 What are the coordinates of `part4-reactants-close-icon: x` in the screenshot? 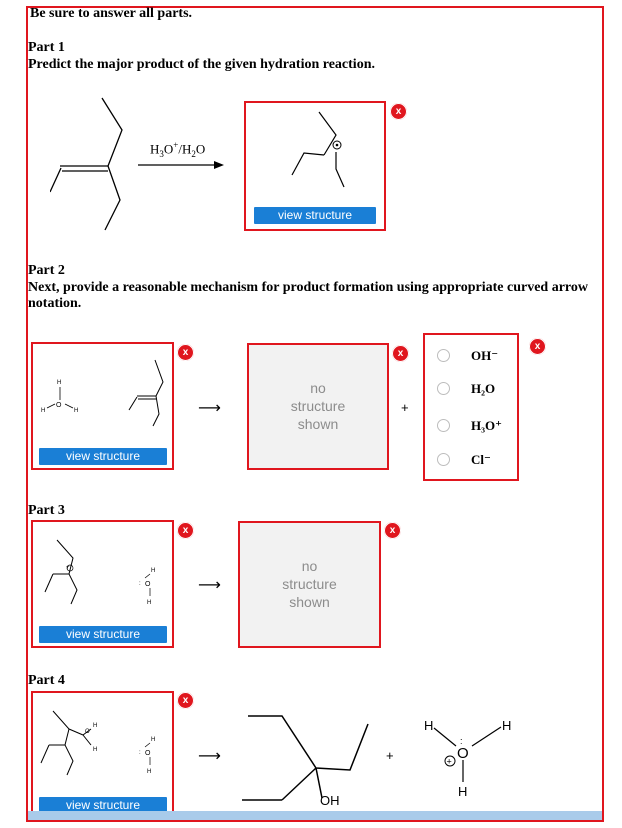 It's located at (185, 700).